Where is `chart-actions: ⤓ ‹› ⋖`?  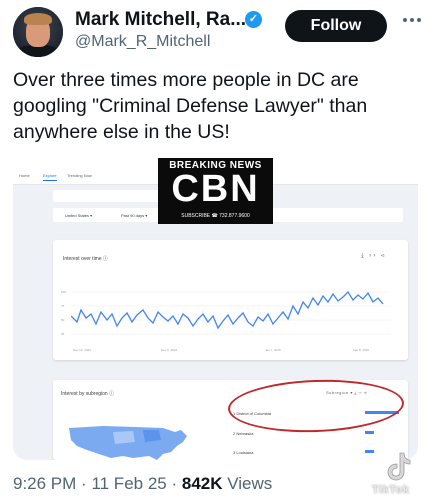
chart-actions: ⤓ ‹› ⋖ is located at coordinates (373, 256).